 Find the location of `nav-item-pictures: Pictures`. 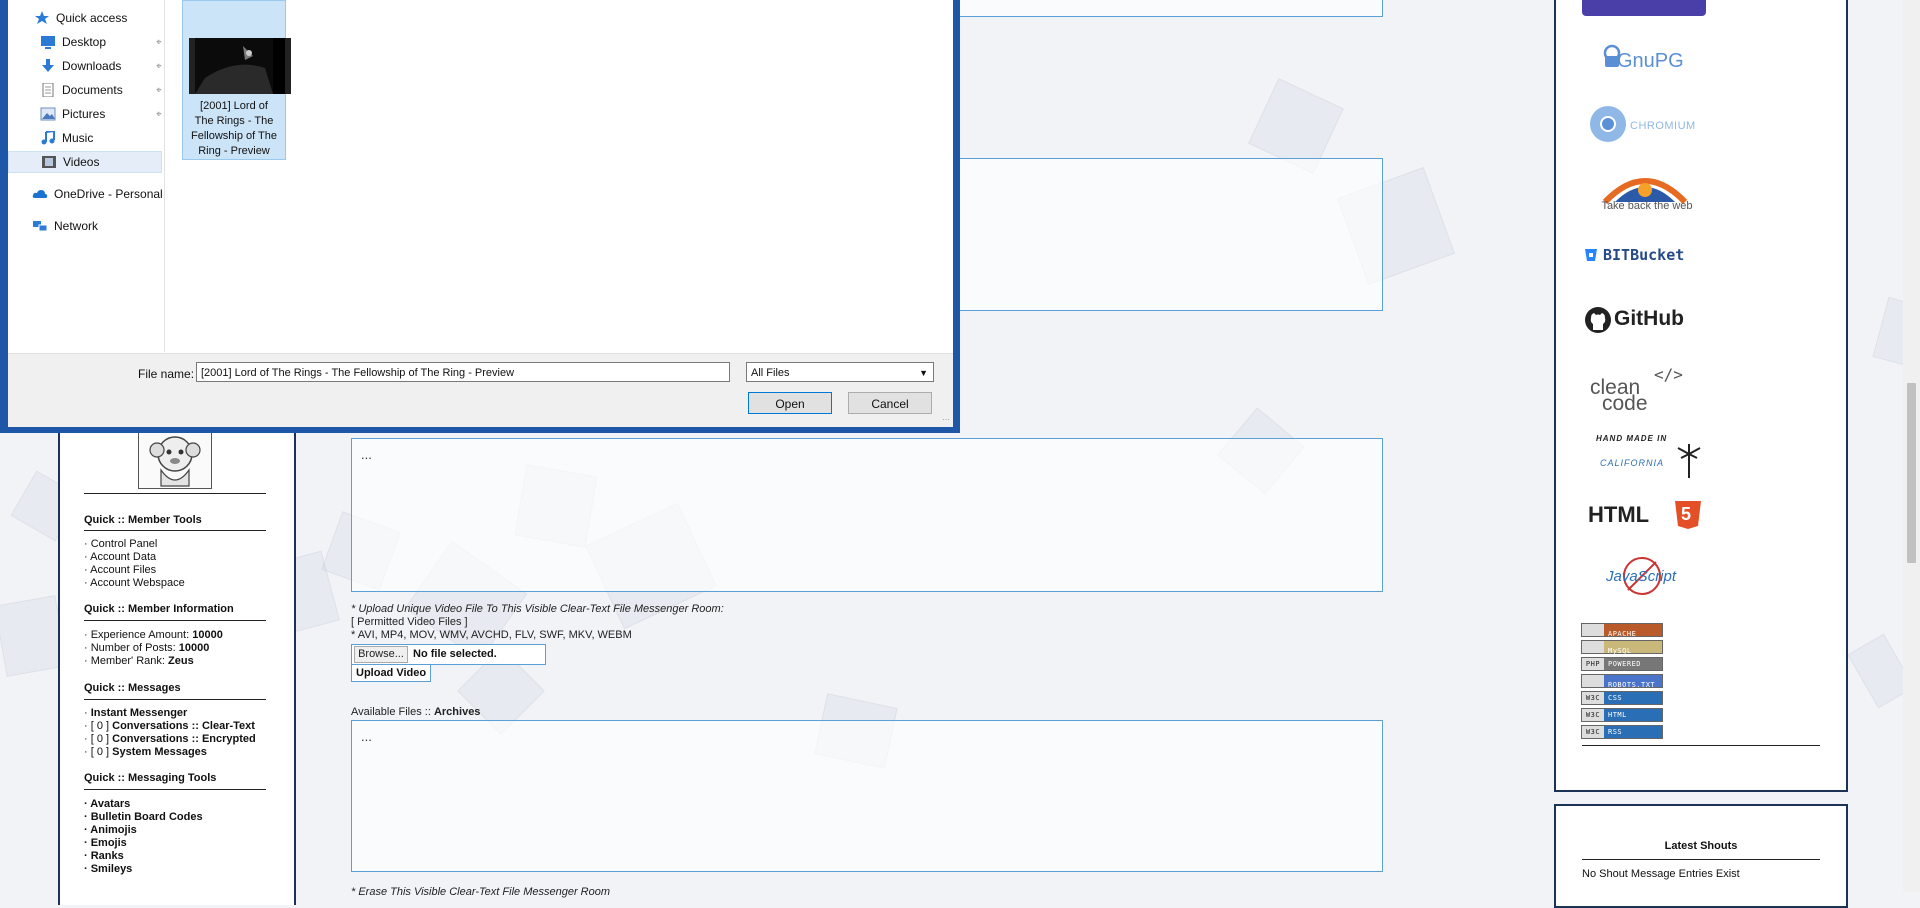

nav-item-pictures: Pictures is located at coordinates (72, 114).